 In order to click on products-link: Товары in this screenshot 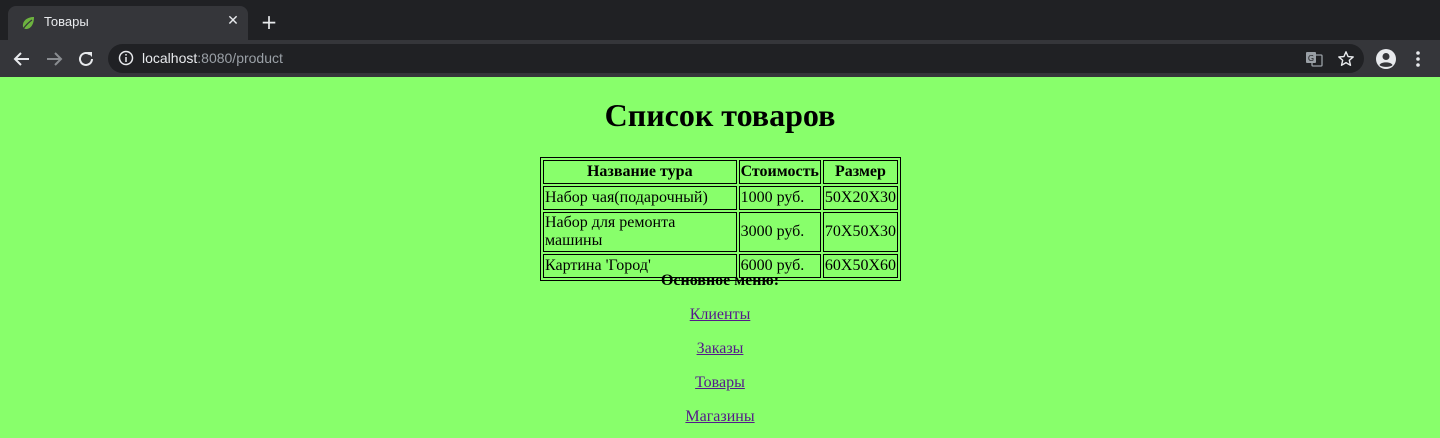, I will do `click(720, 382)`.